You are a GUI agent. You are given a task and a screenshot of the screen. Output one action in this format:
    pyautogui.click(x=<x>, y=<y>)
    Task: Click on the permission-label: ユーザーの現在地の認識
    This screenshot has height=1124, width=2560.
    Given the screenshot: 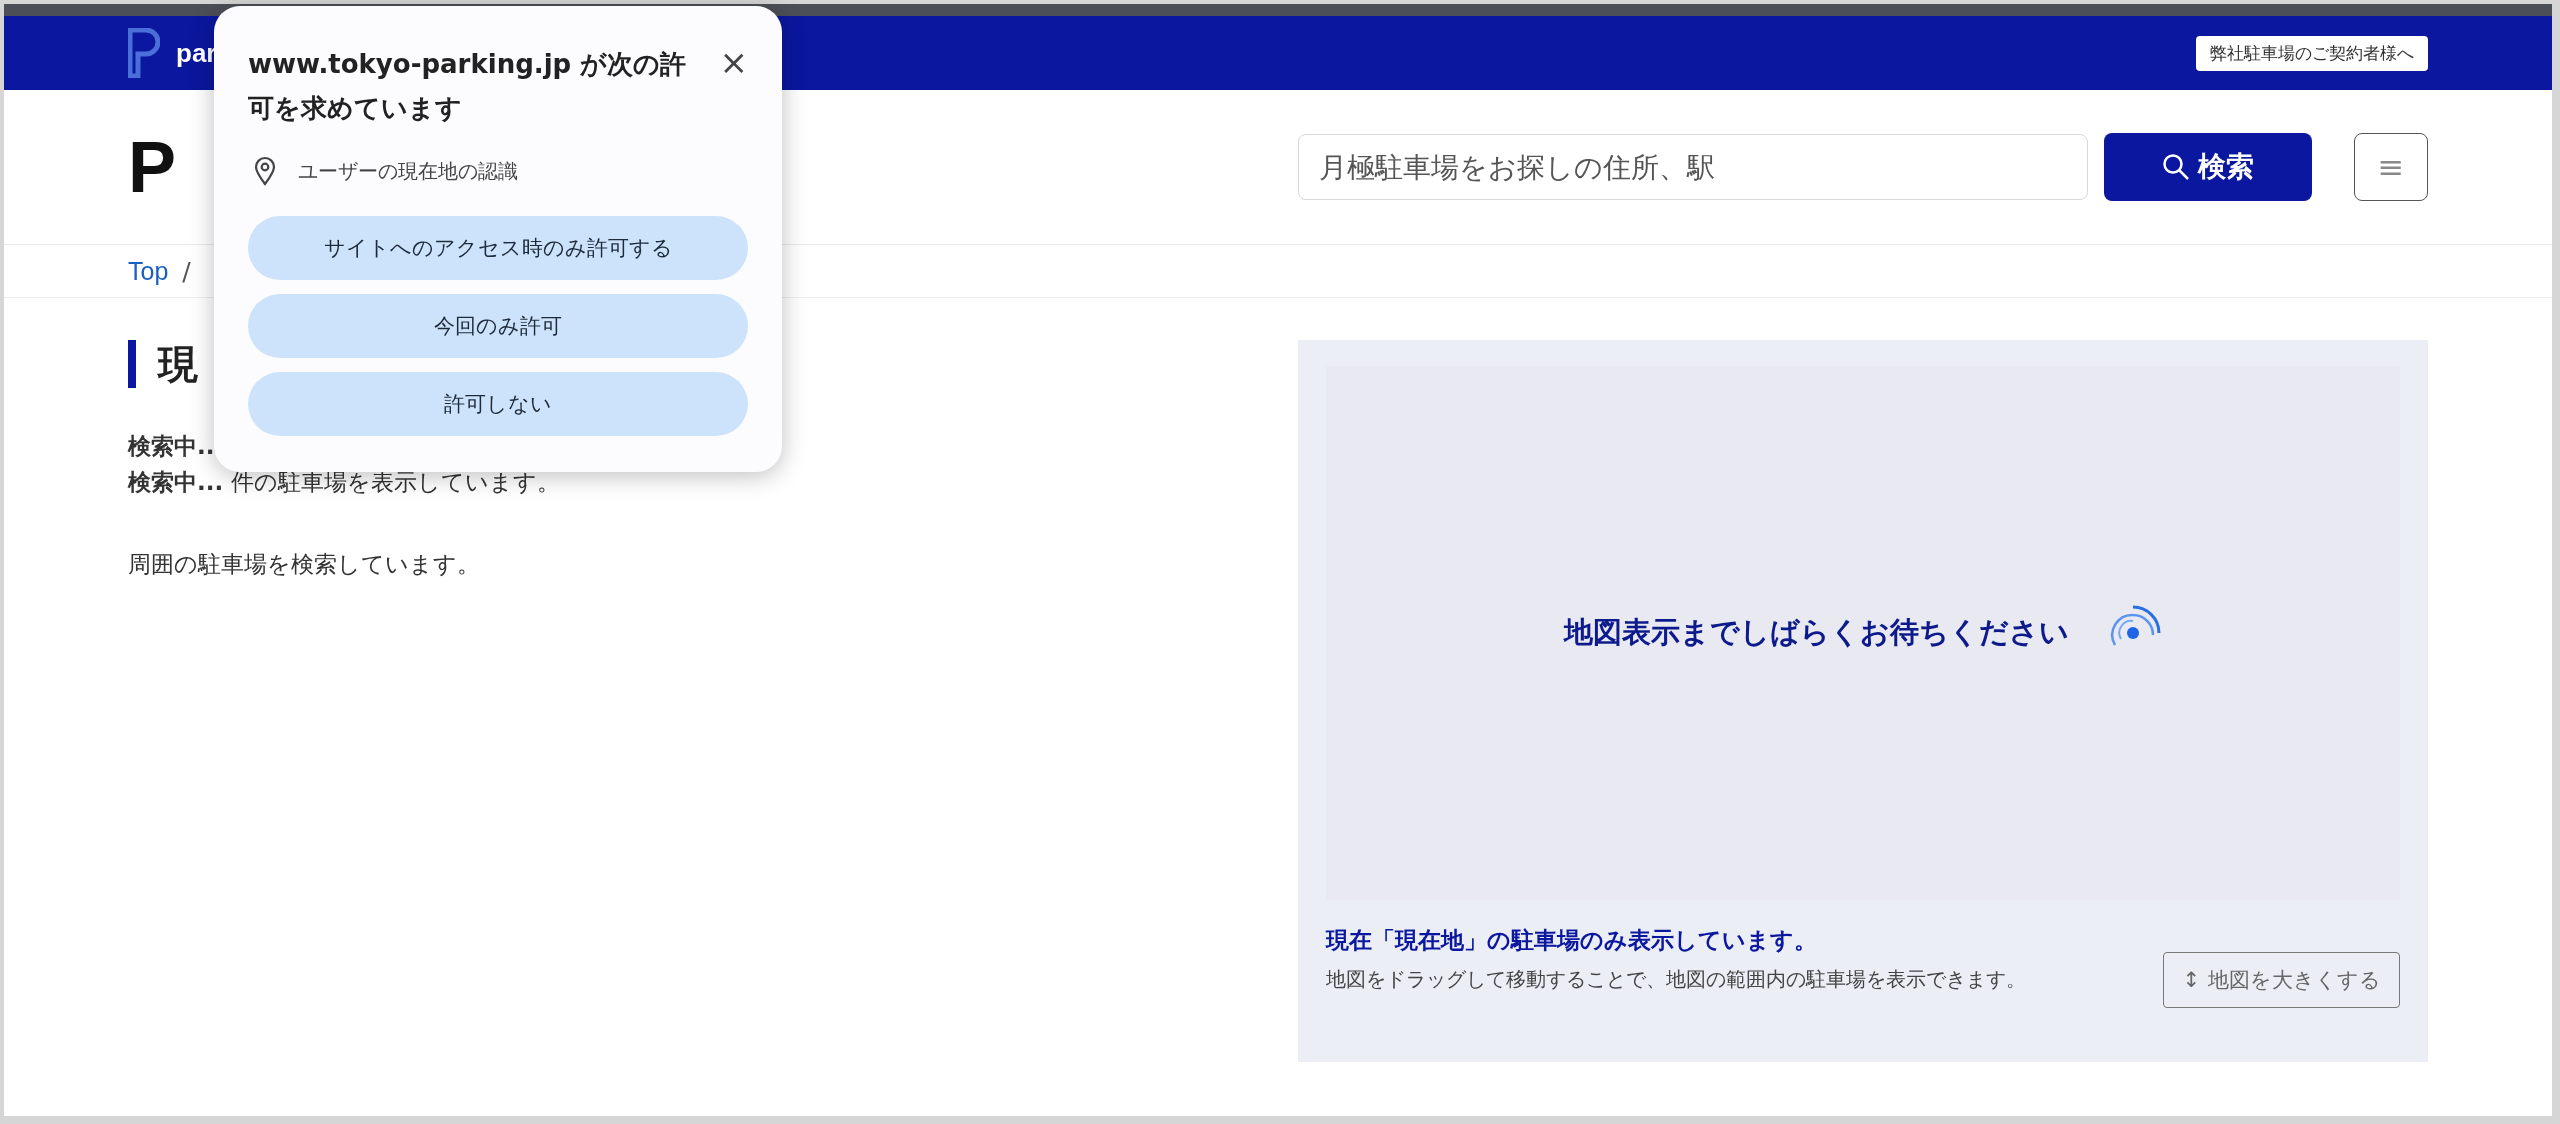 What is the action you would take?
    pyautogui.click(x=408, y=171)
    